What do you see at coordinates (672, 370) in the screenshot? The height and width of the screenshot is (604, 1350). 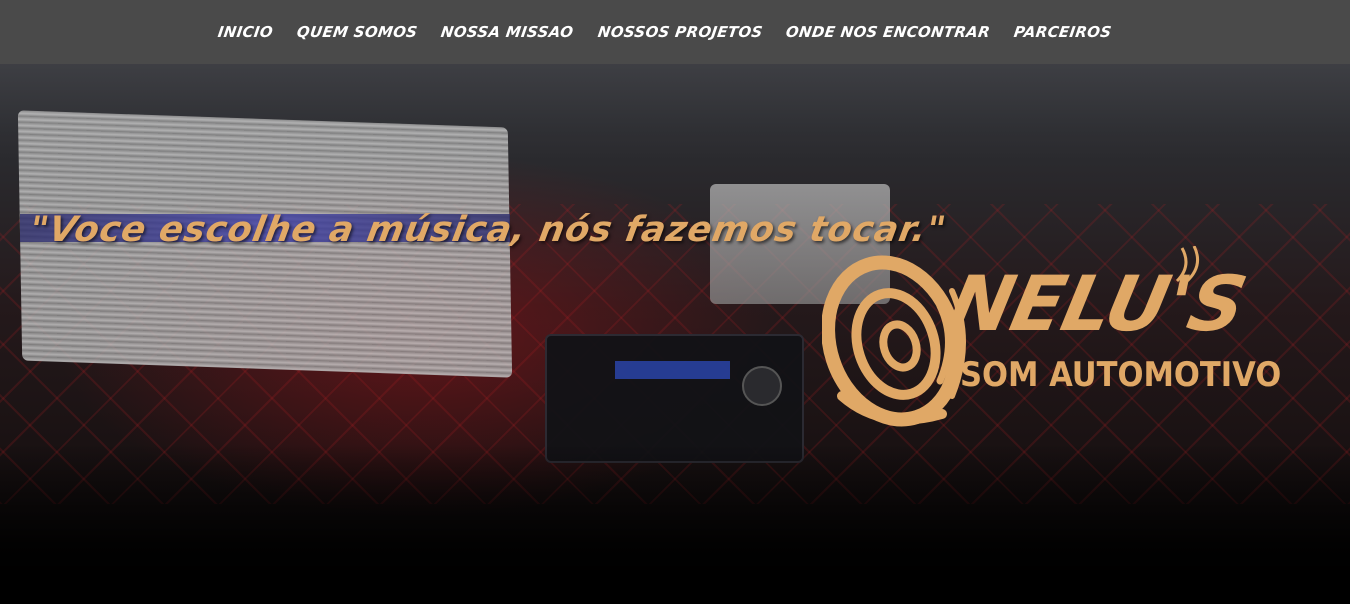 I see `audio-processor-display` at bounding box center [672, 370].